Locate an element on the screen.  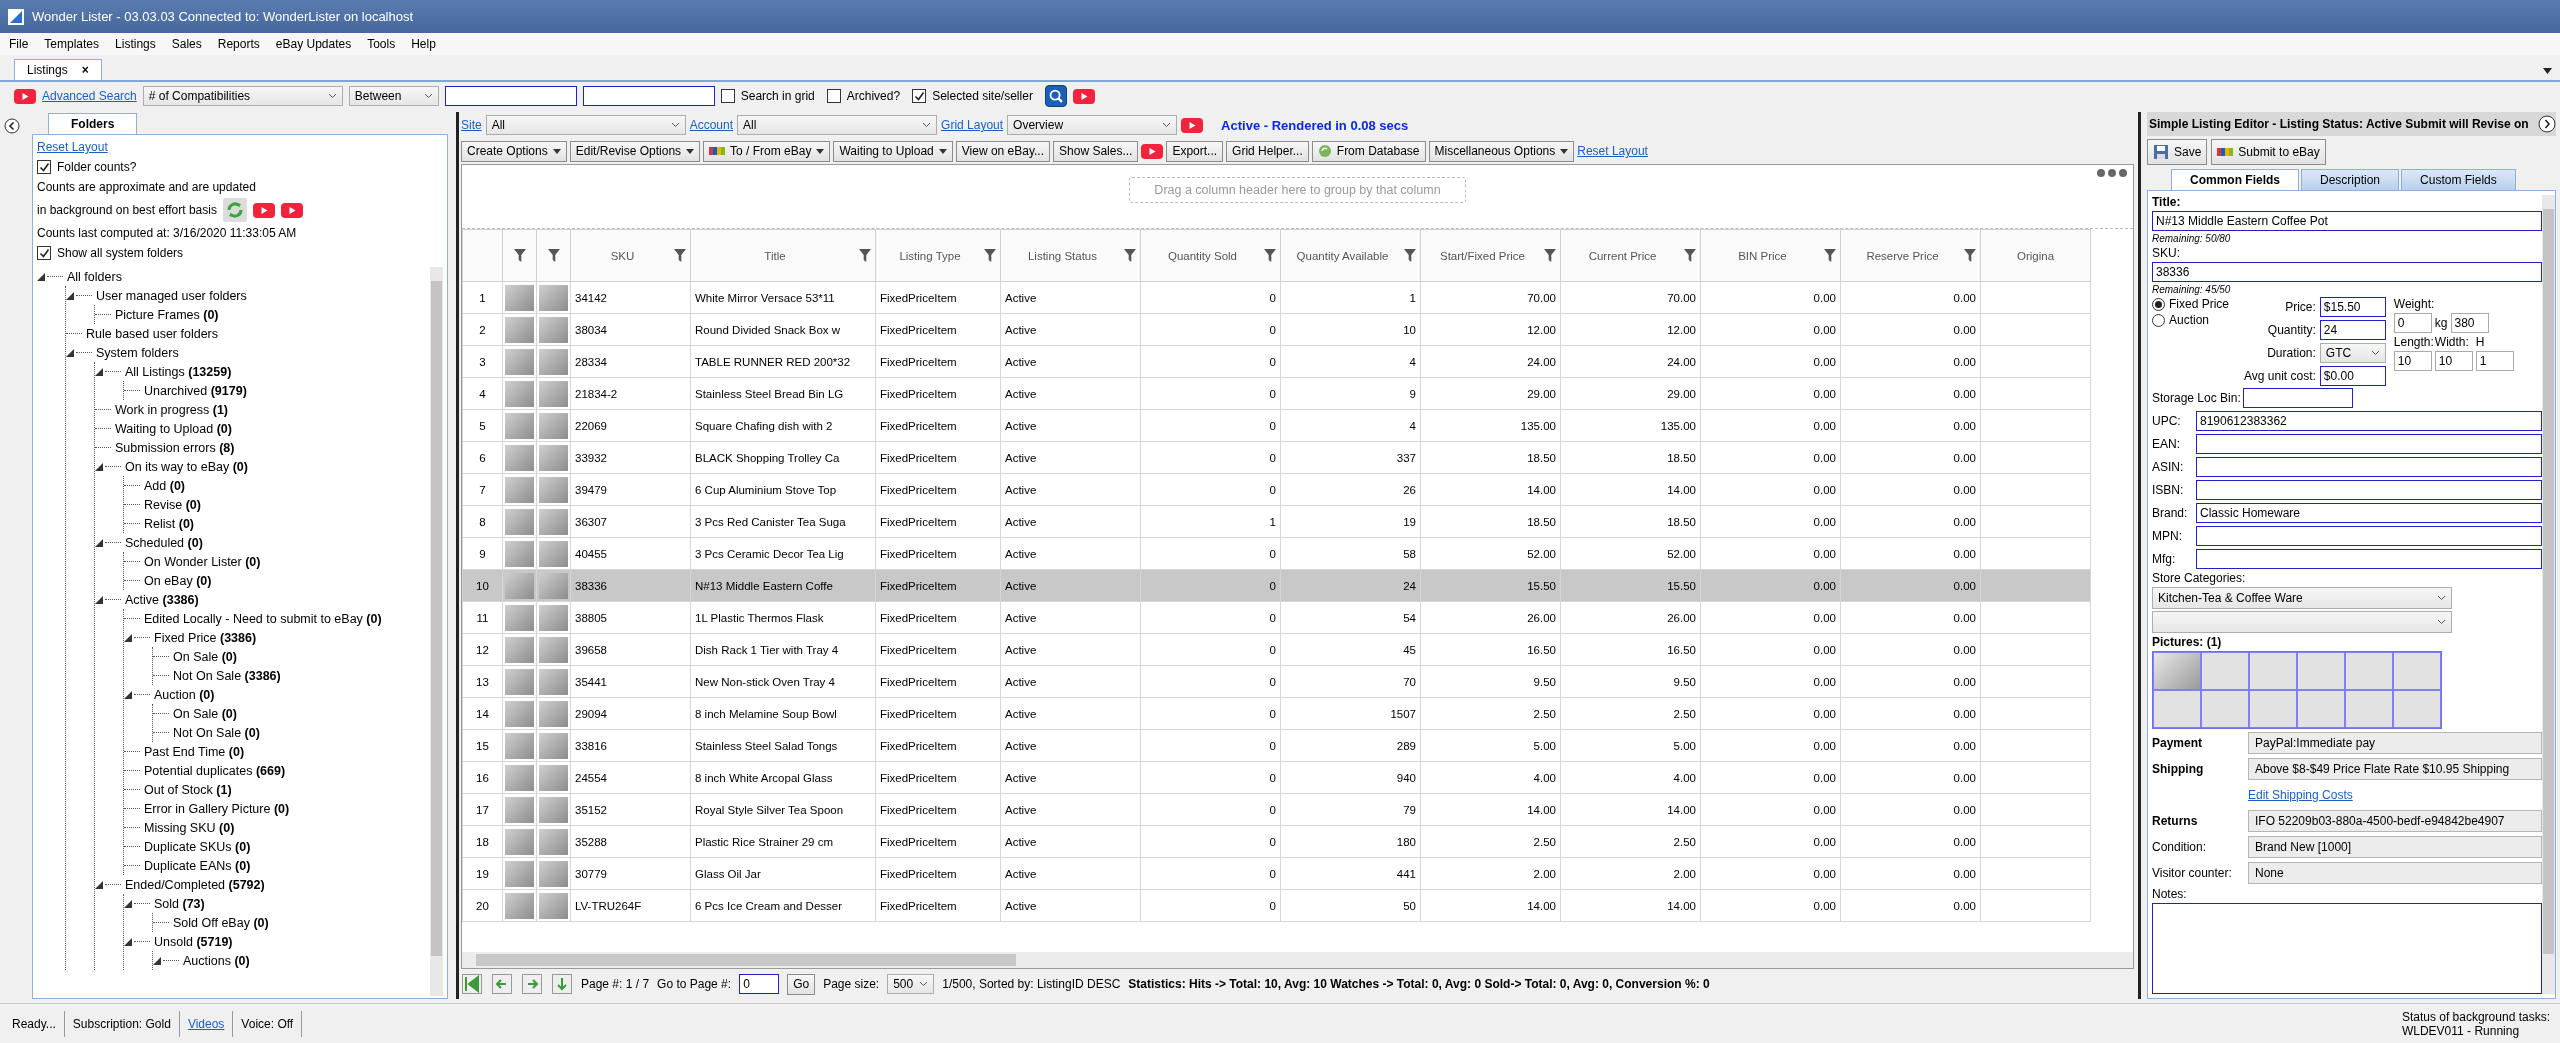
tree-item: Not On Sale (3386) is located at coordinates (227, 675).